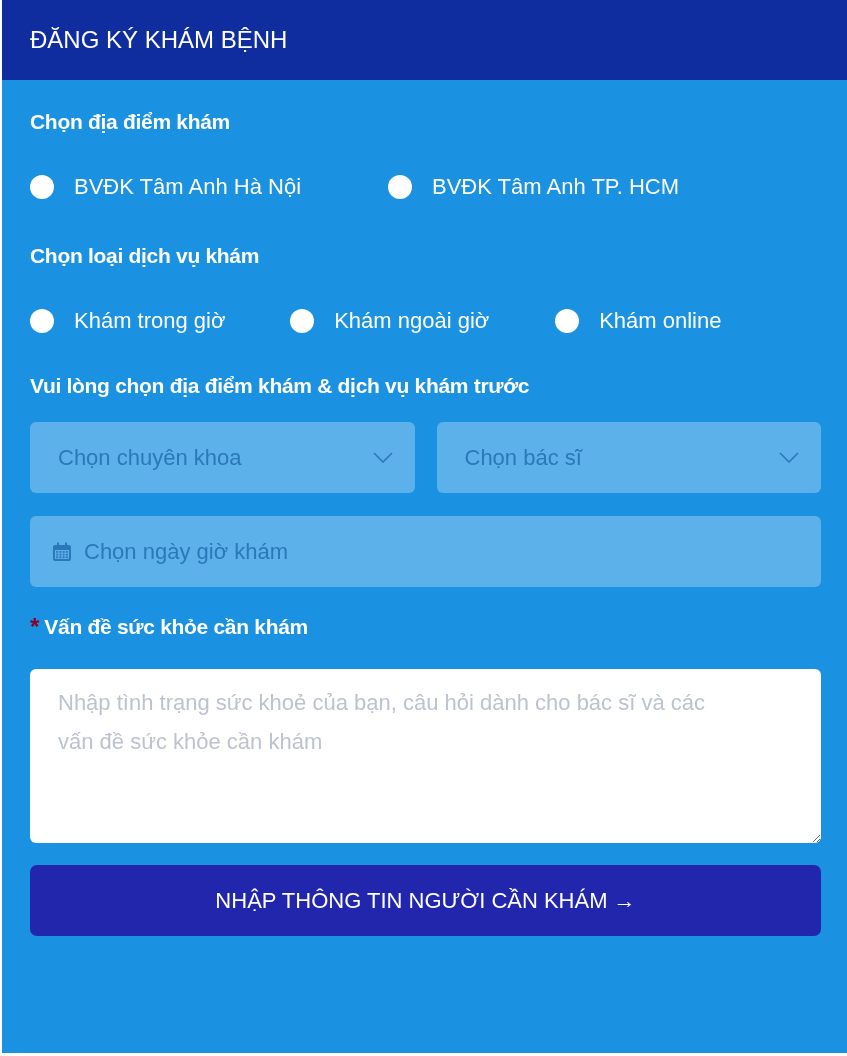  What do you see at coordinates (628, 457) in the screenshot?
I see `select-field: Chọn bác sĩ` at bounding box center [628, 457].